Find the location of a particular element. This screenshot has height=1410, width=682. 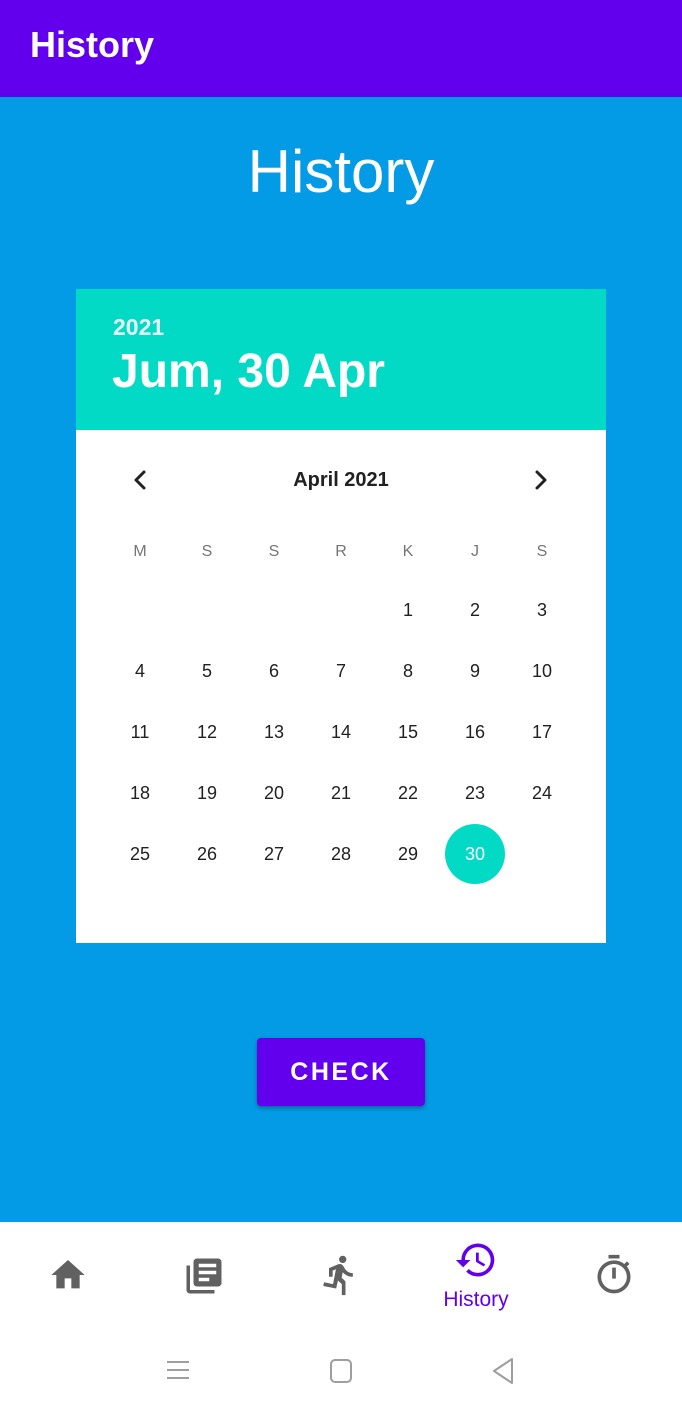

system-navigation-bar is located at coordinates (341, 1371).